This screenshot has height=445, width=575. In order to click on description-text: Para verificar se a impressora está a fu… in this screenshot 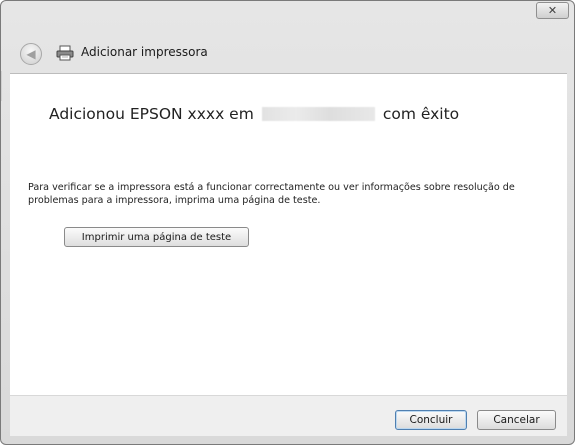, I will do `click(271, 194)`.